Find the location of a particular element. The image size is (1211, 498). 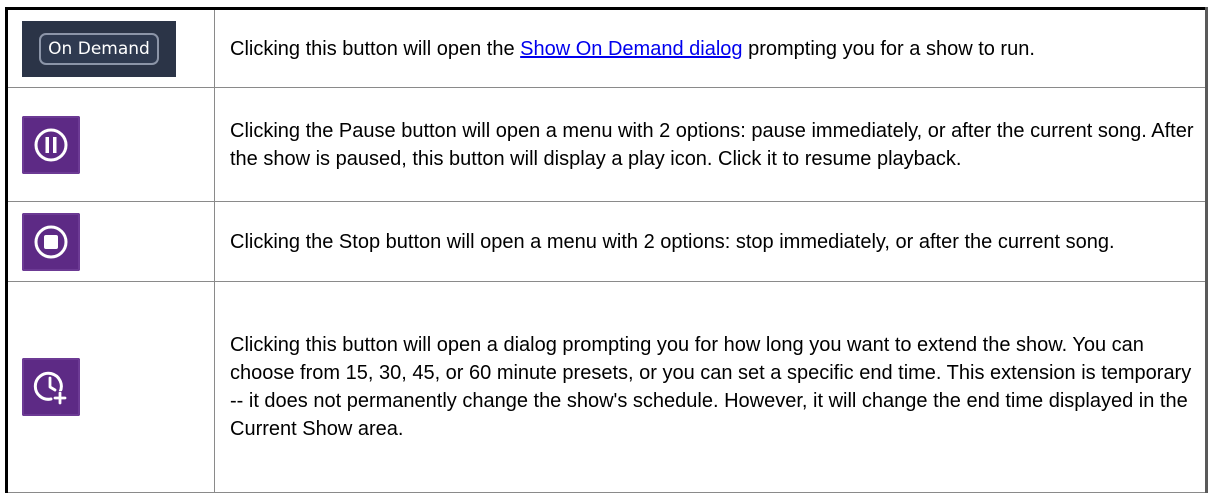

stop-icon is located at coordinates (51, 241).